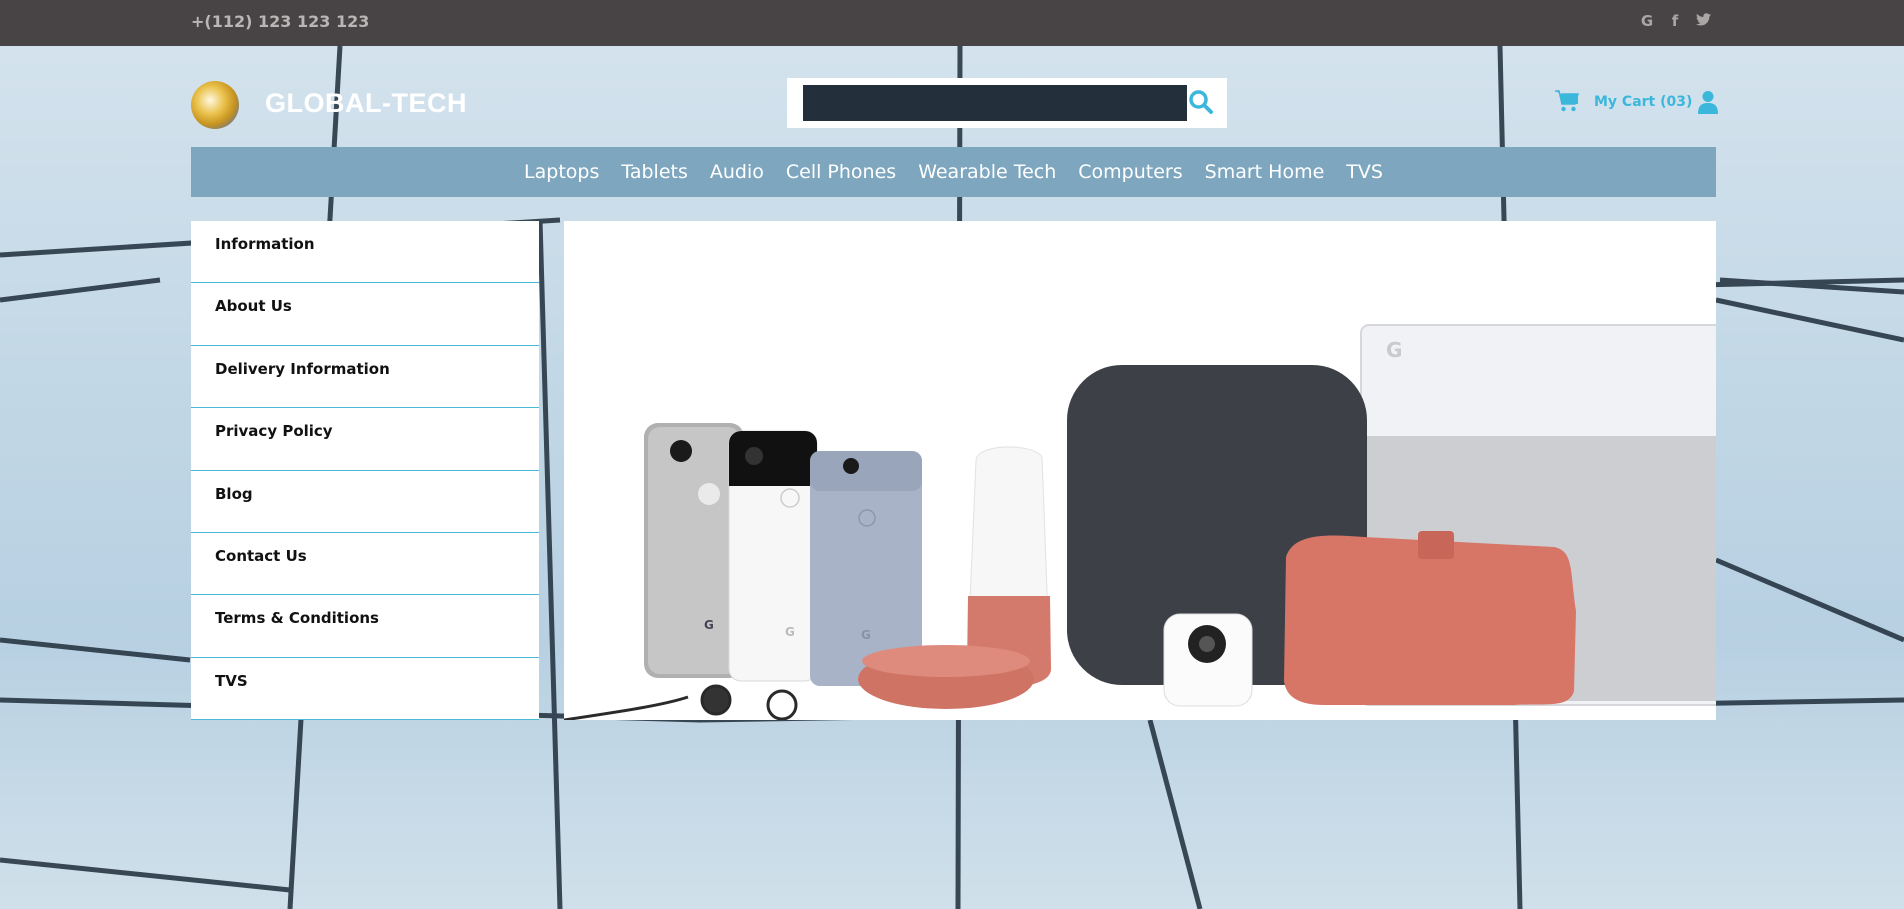 Image resolution: width=1904 pixels, height=909 pixels. Describe the element at coordinates (987, 172) in the screenshot. I see `nav-item-wearable-tech: Wearable Tech` at that location.